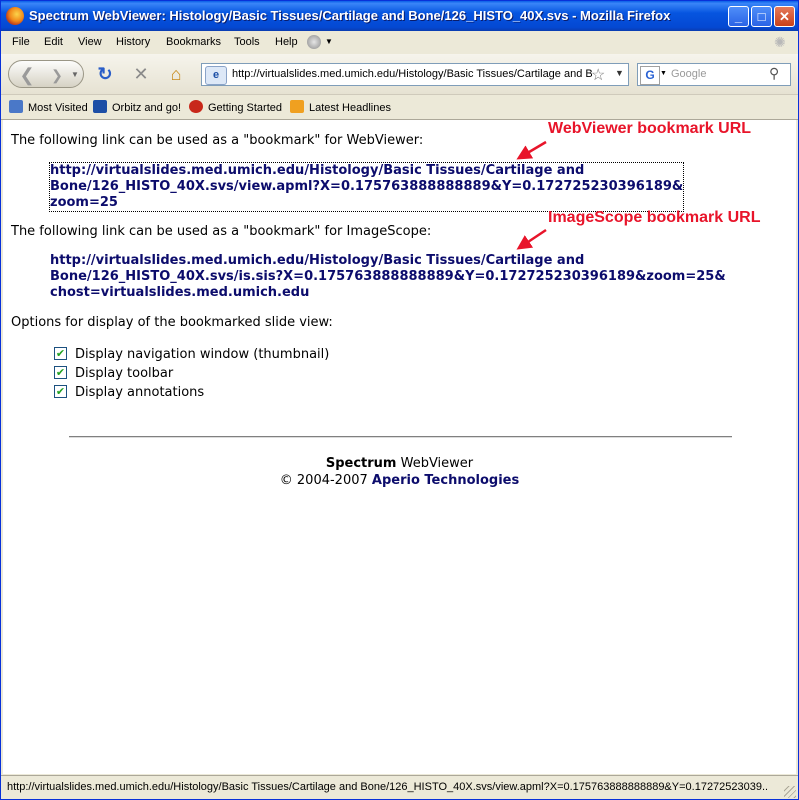  What do you see at coordinates (761, 16) in the screenshot?
I see `maximize-button: □` at bounding box center [761, 16].